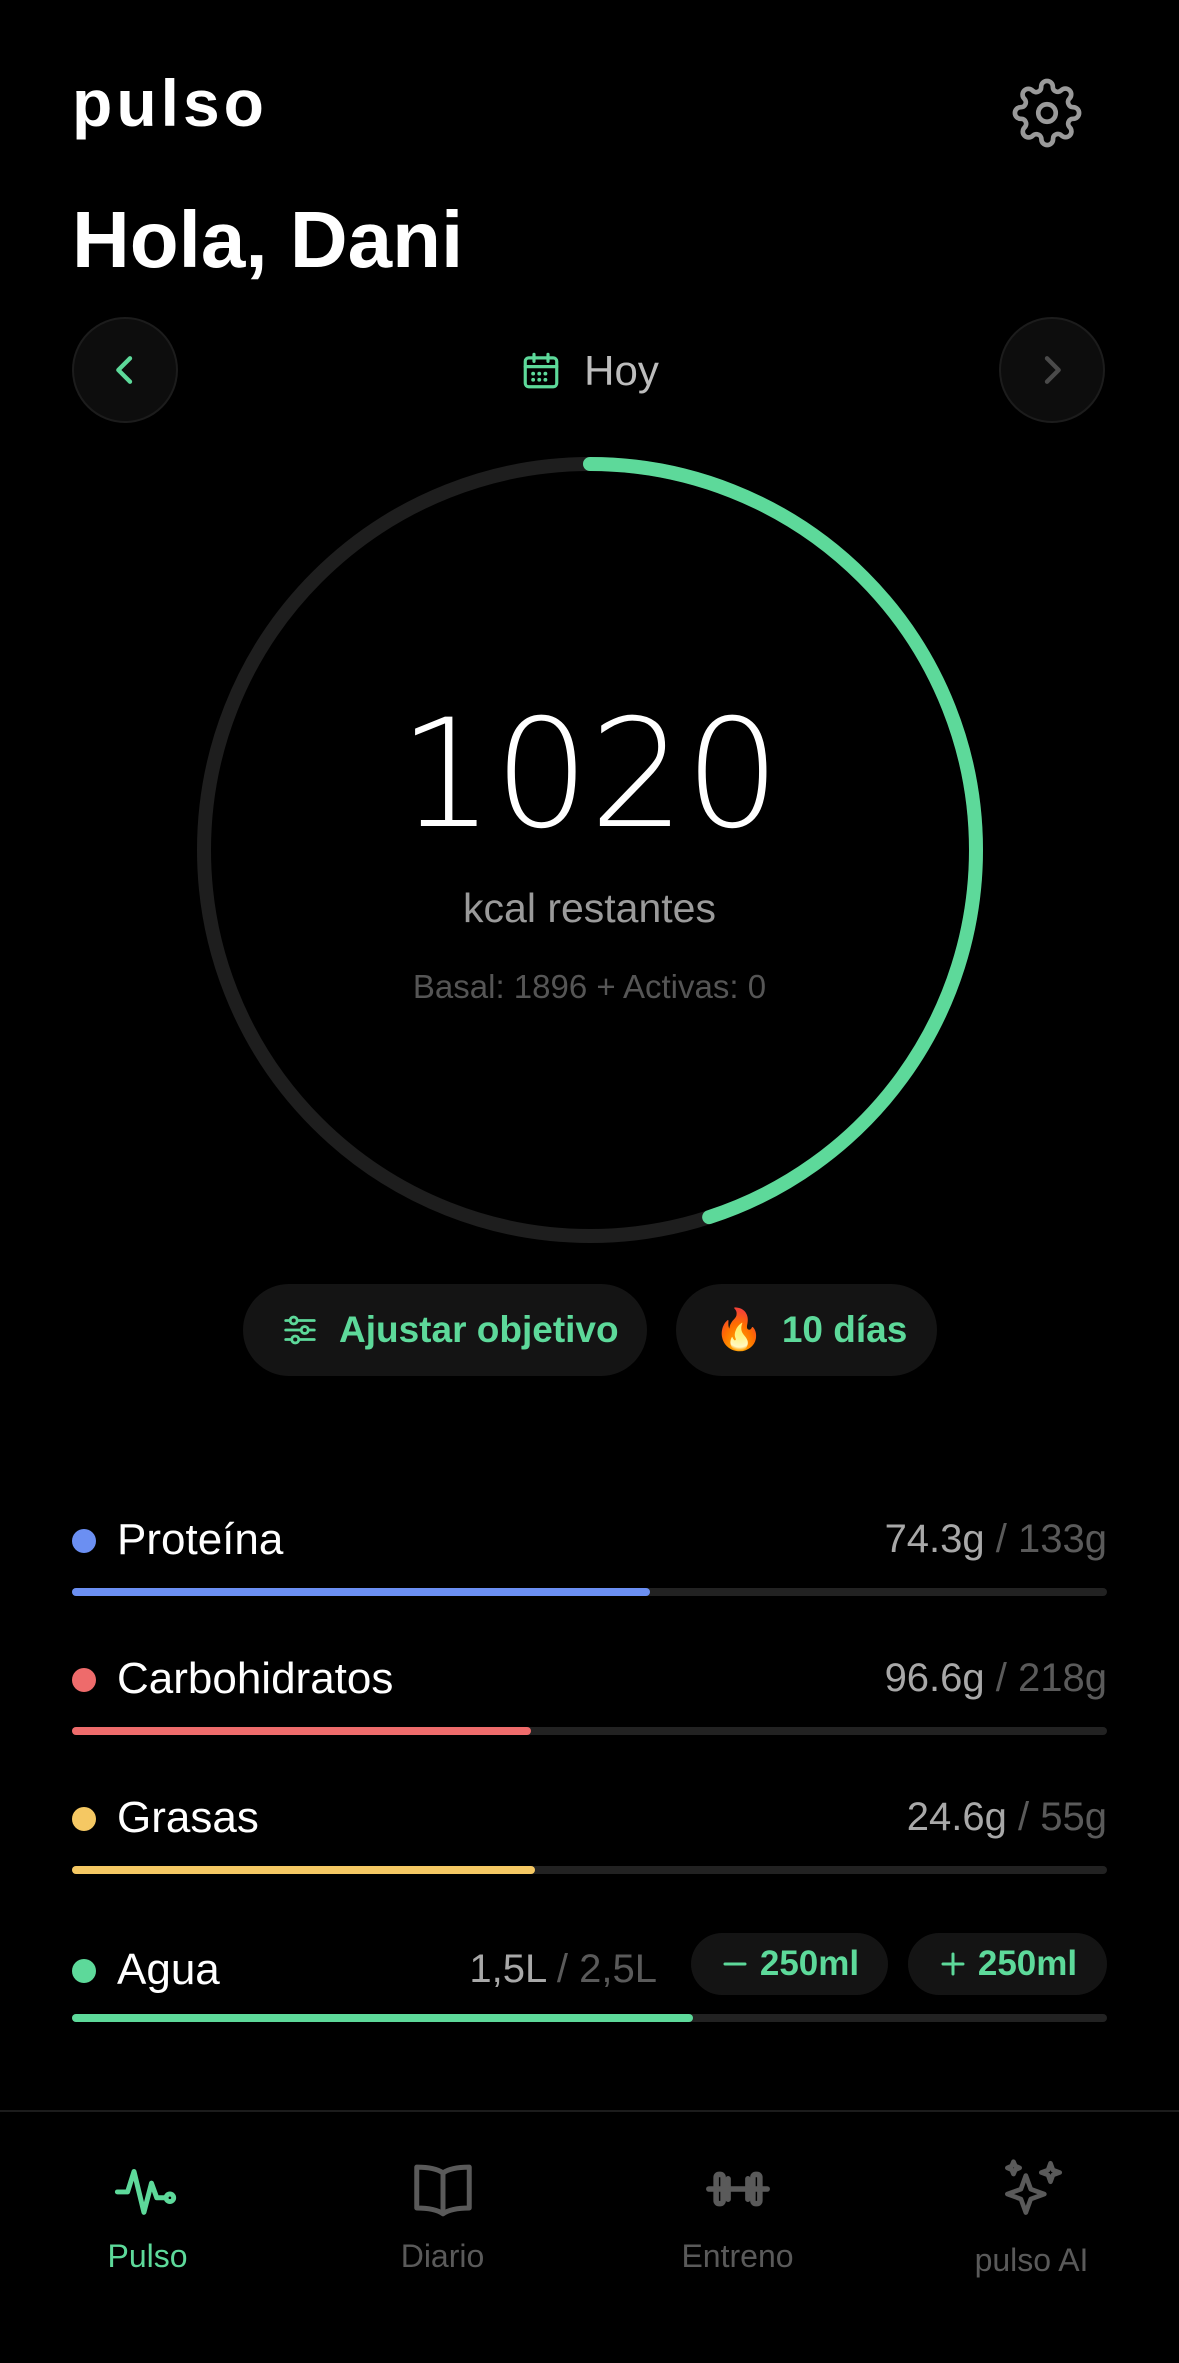  What do you see at coordinates (1031, 2260) in the screenshot?
I see `tab-label: pulso AI` at bounding box center [1031, 2260].